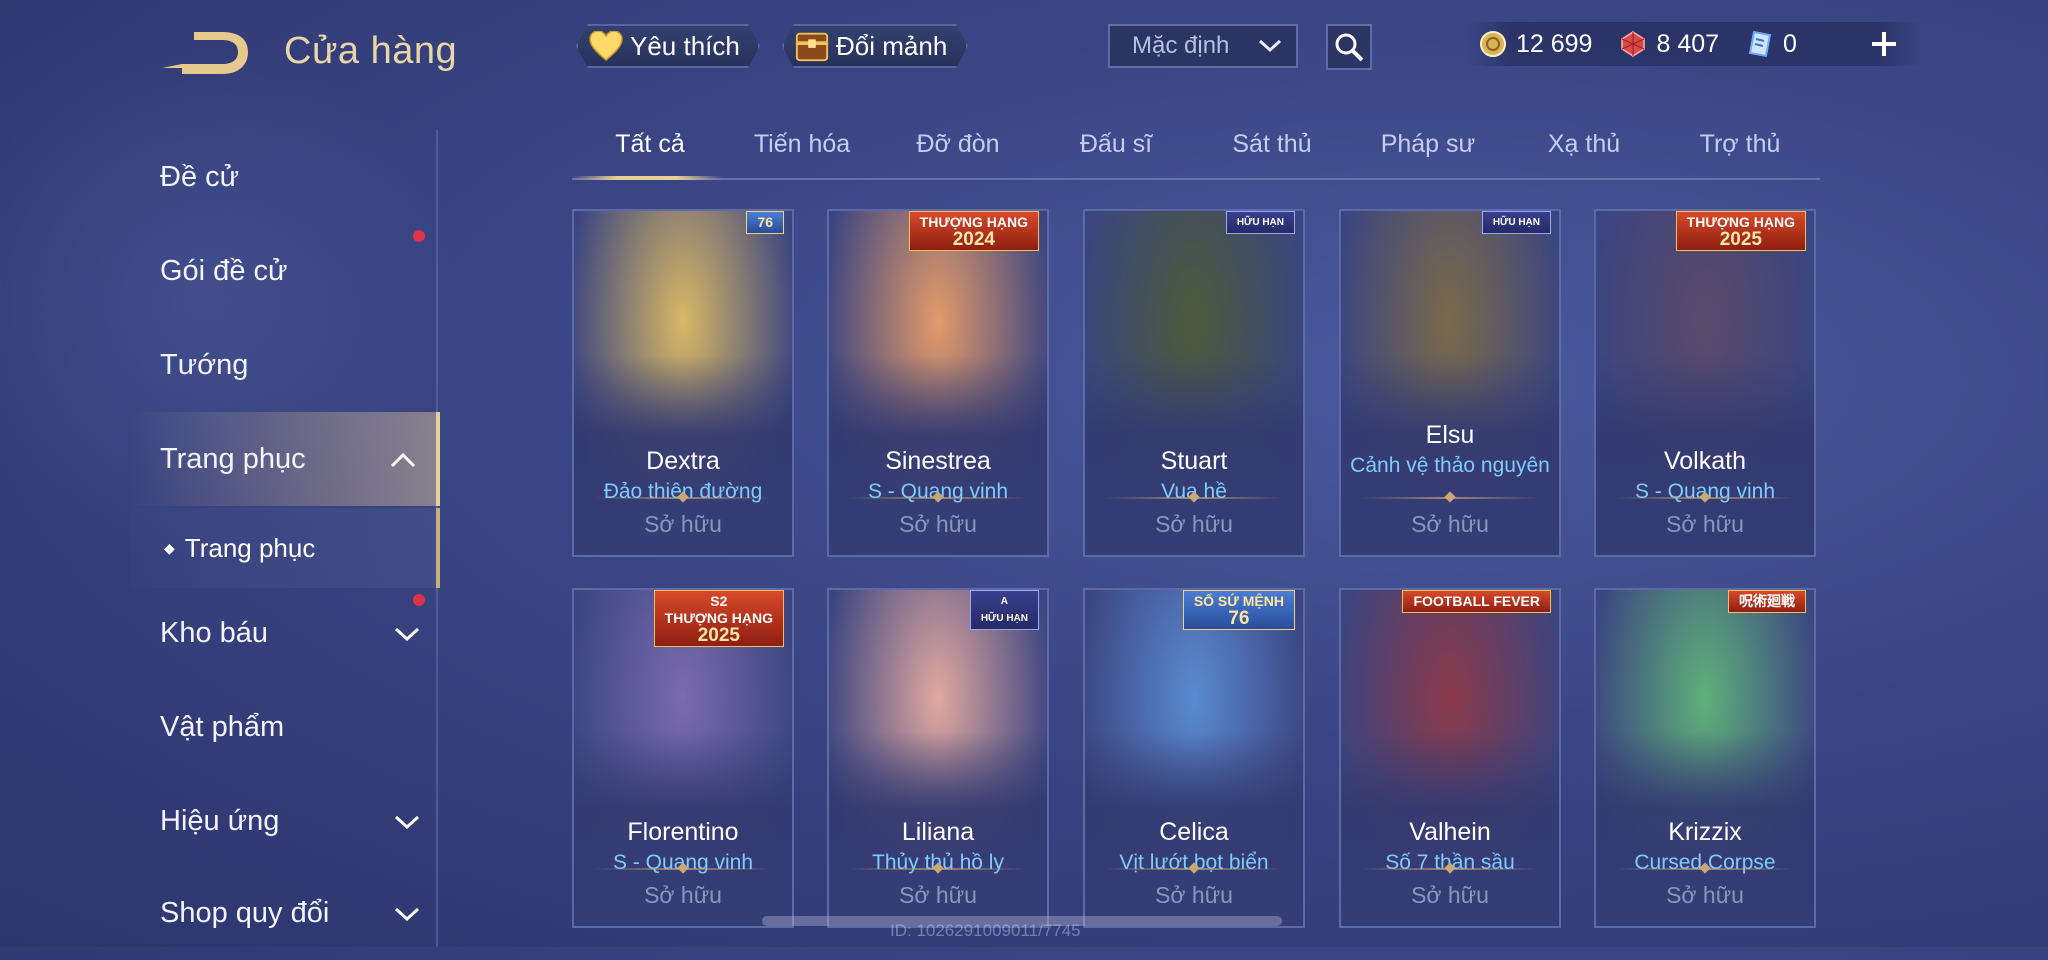 Image resolution: width=2048 pixels, height=960 pixels. I want to click on tab-fighter: Đấu sĩ, so click(1116, 144).